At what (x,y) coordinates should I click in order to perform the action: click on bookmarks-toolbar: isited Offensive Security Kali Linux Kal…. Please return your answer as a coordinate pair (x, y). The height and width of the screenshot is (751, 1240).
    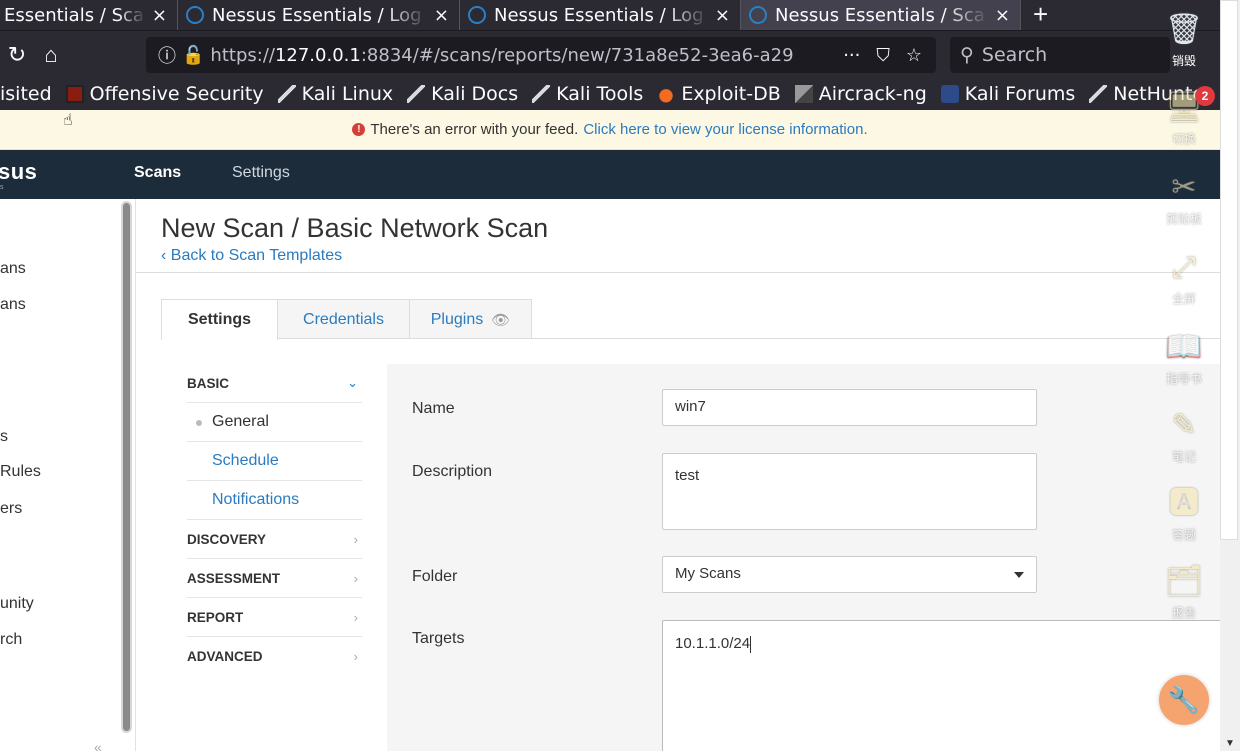
    Looking at the image, I should click on (620, 94).